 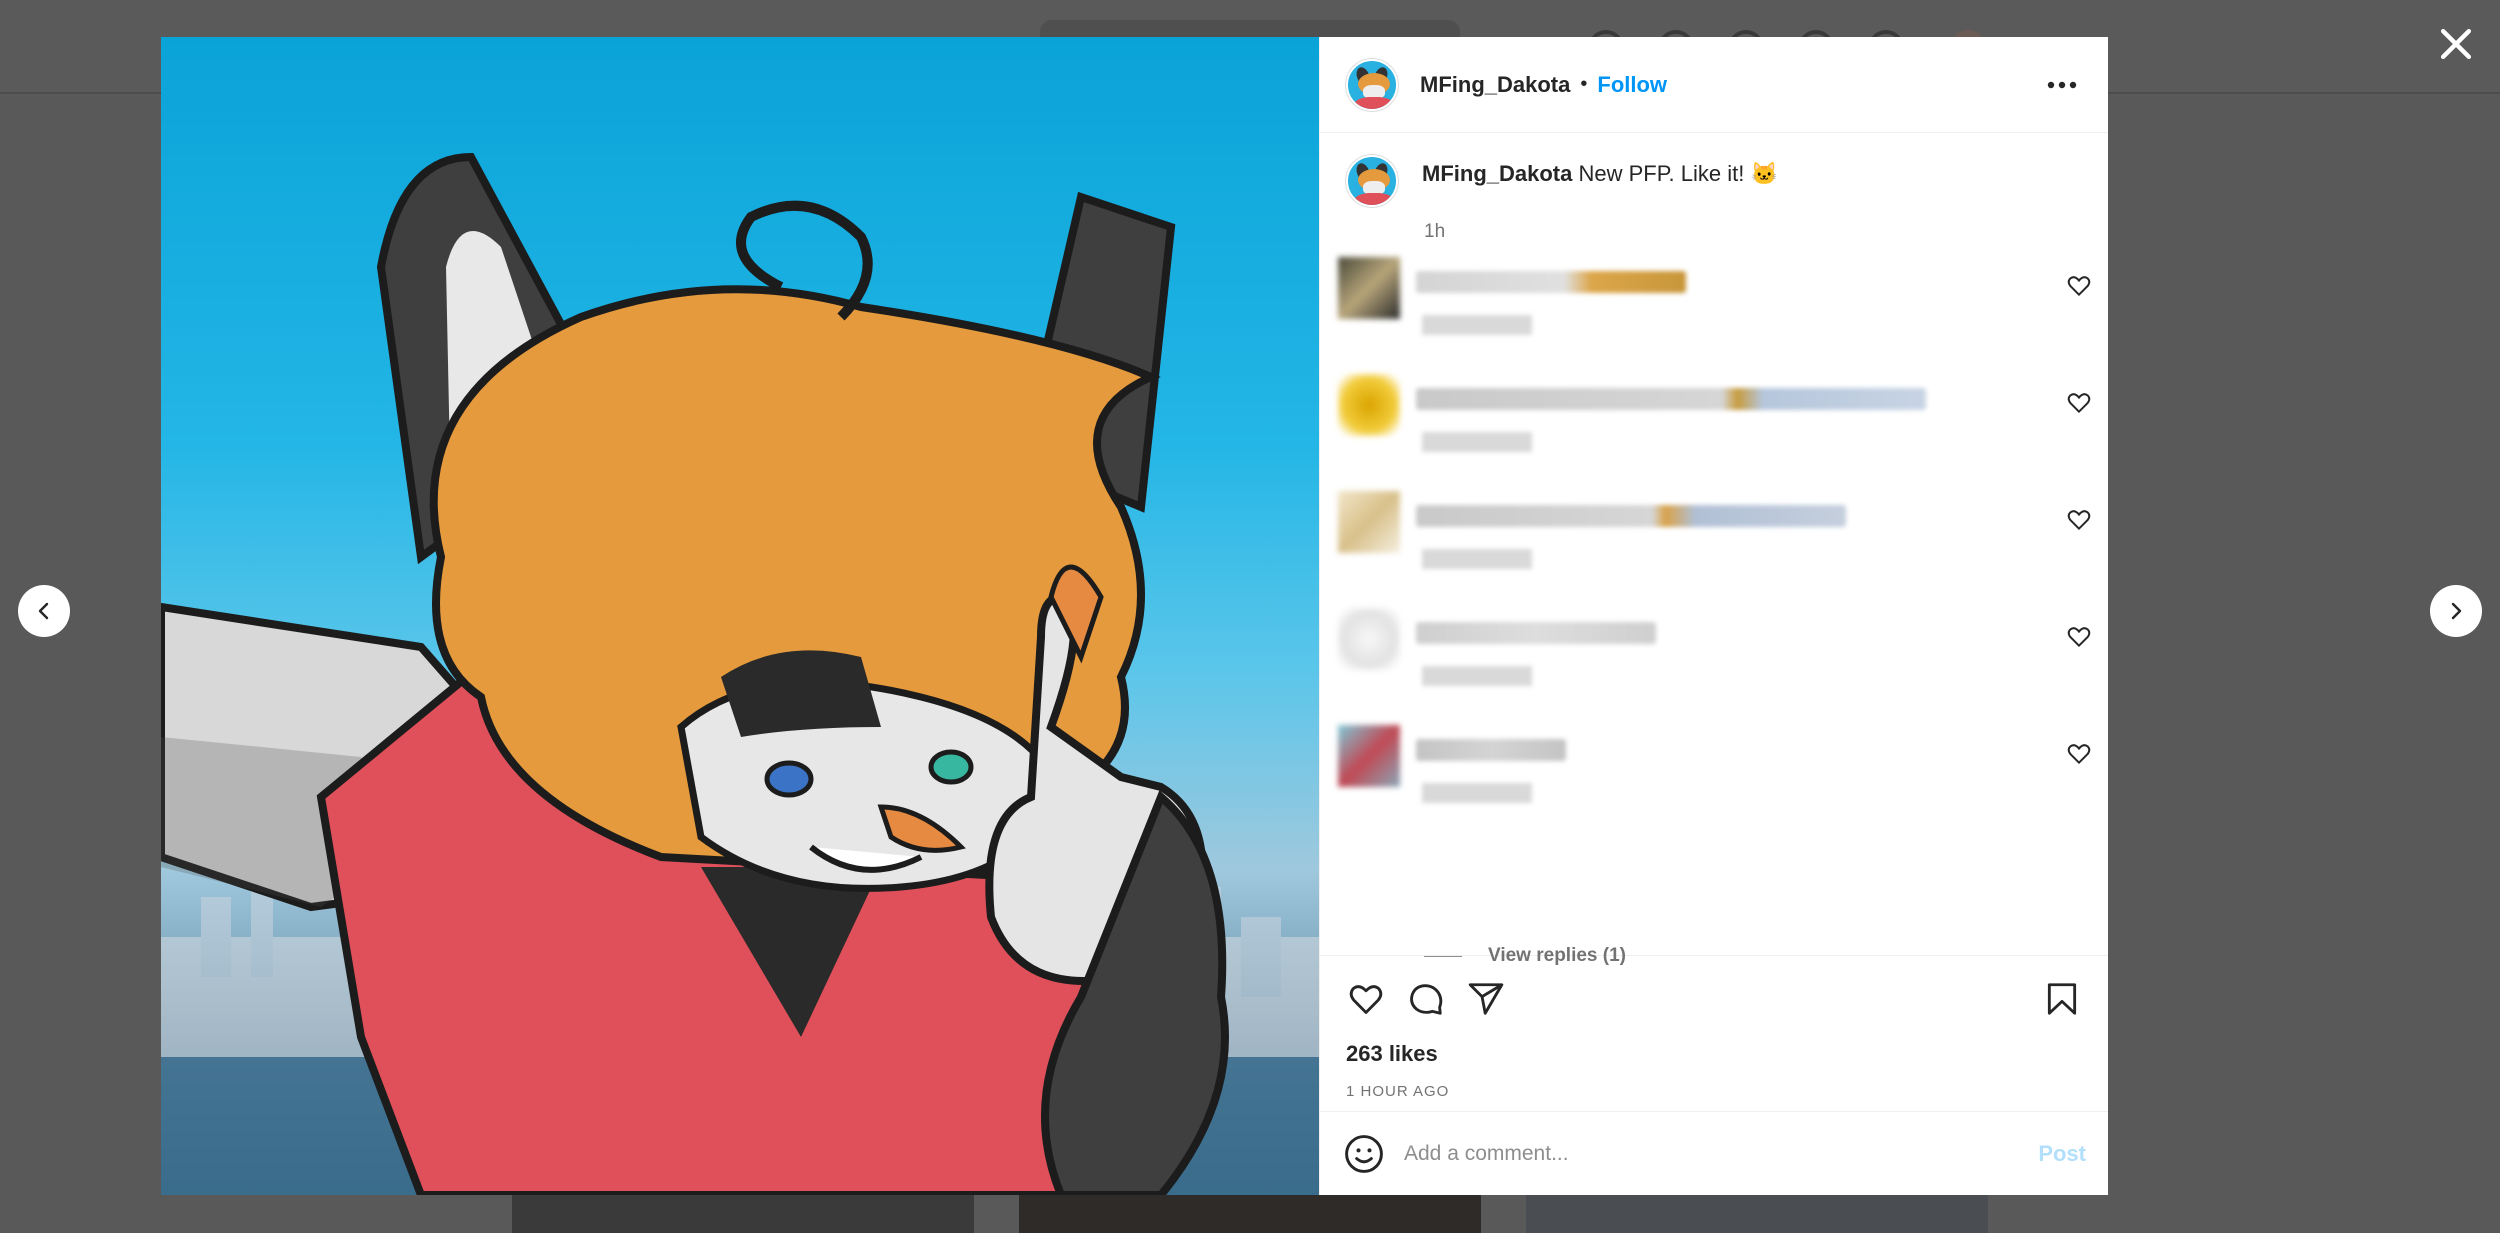 I want to click on bookmark-icon, so click(x=2062, y=998).